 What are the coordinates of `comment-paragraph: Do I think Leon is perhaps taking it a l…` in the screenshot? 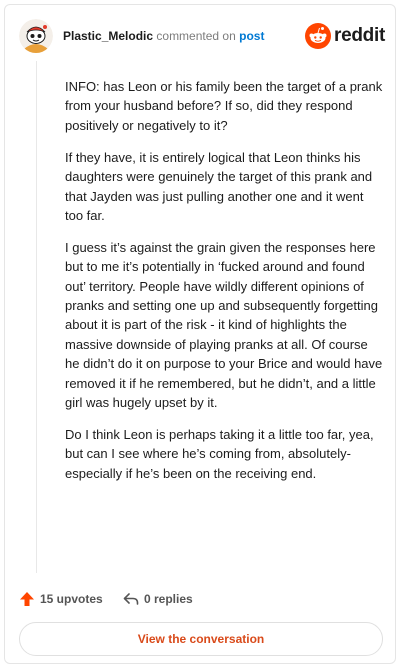 It's located at (219, 454).